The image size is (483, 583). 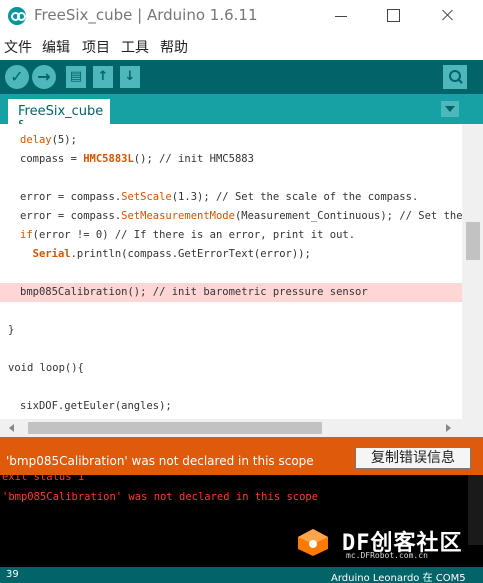 What do you see at coordinates (17, 77) in the screenshot?
I see `verify-icon: ✓` at bounding box center [17, 77].